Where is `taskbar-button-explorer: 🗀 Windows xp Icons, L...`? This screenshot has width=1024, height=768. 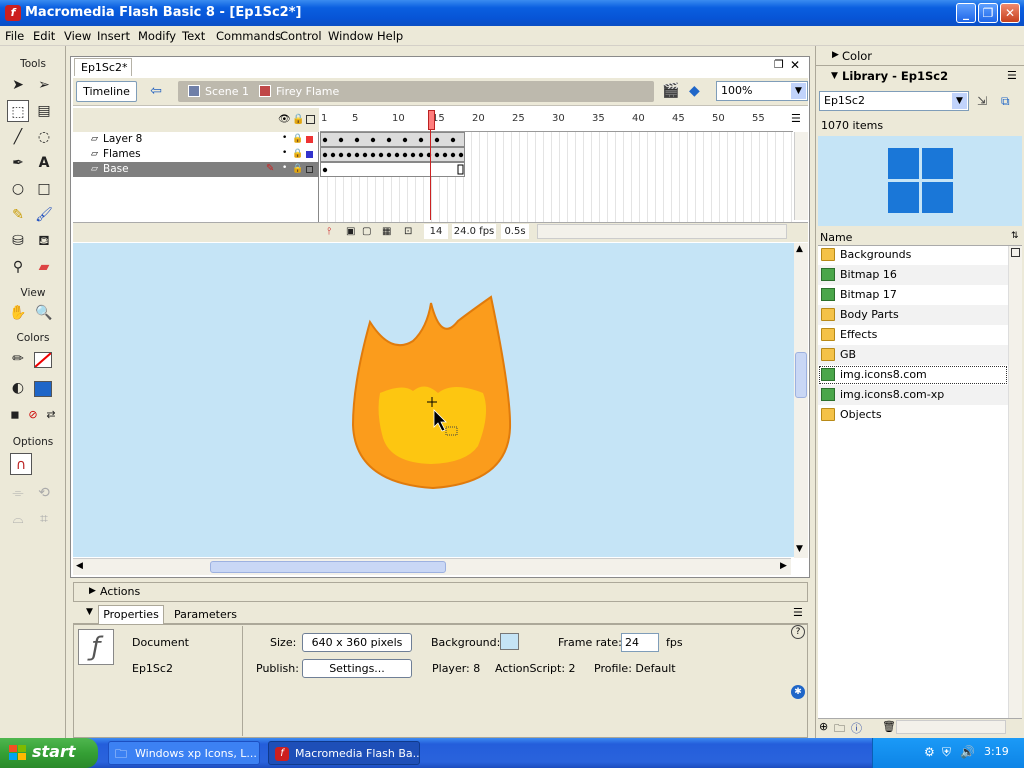
taskbar-button-explorer: 🗀 Windows xp Icons, L... is located at coordinates (184, 753).